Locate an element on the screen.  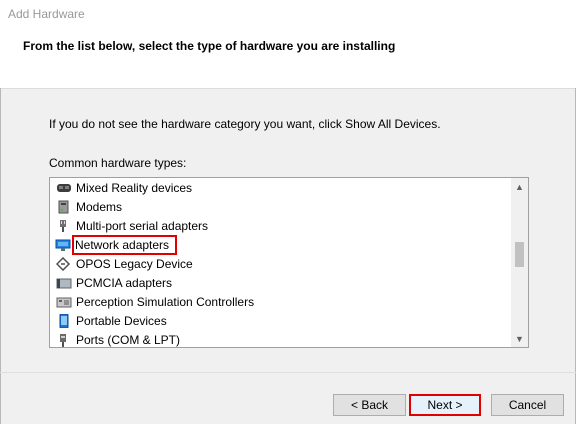
list-item-multiport-serial: Multi-port serial adapters is located at coordinates (280, 225).